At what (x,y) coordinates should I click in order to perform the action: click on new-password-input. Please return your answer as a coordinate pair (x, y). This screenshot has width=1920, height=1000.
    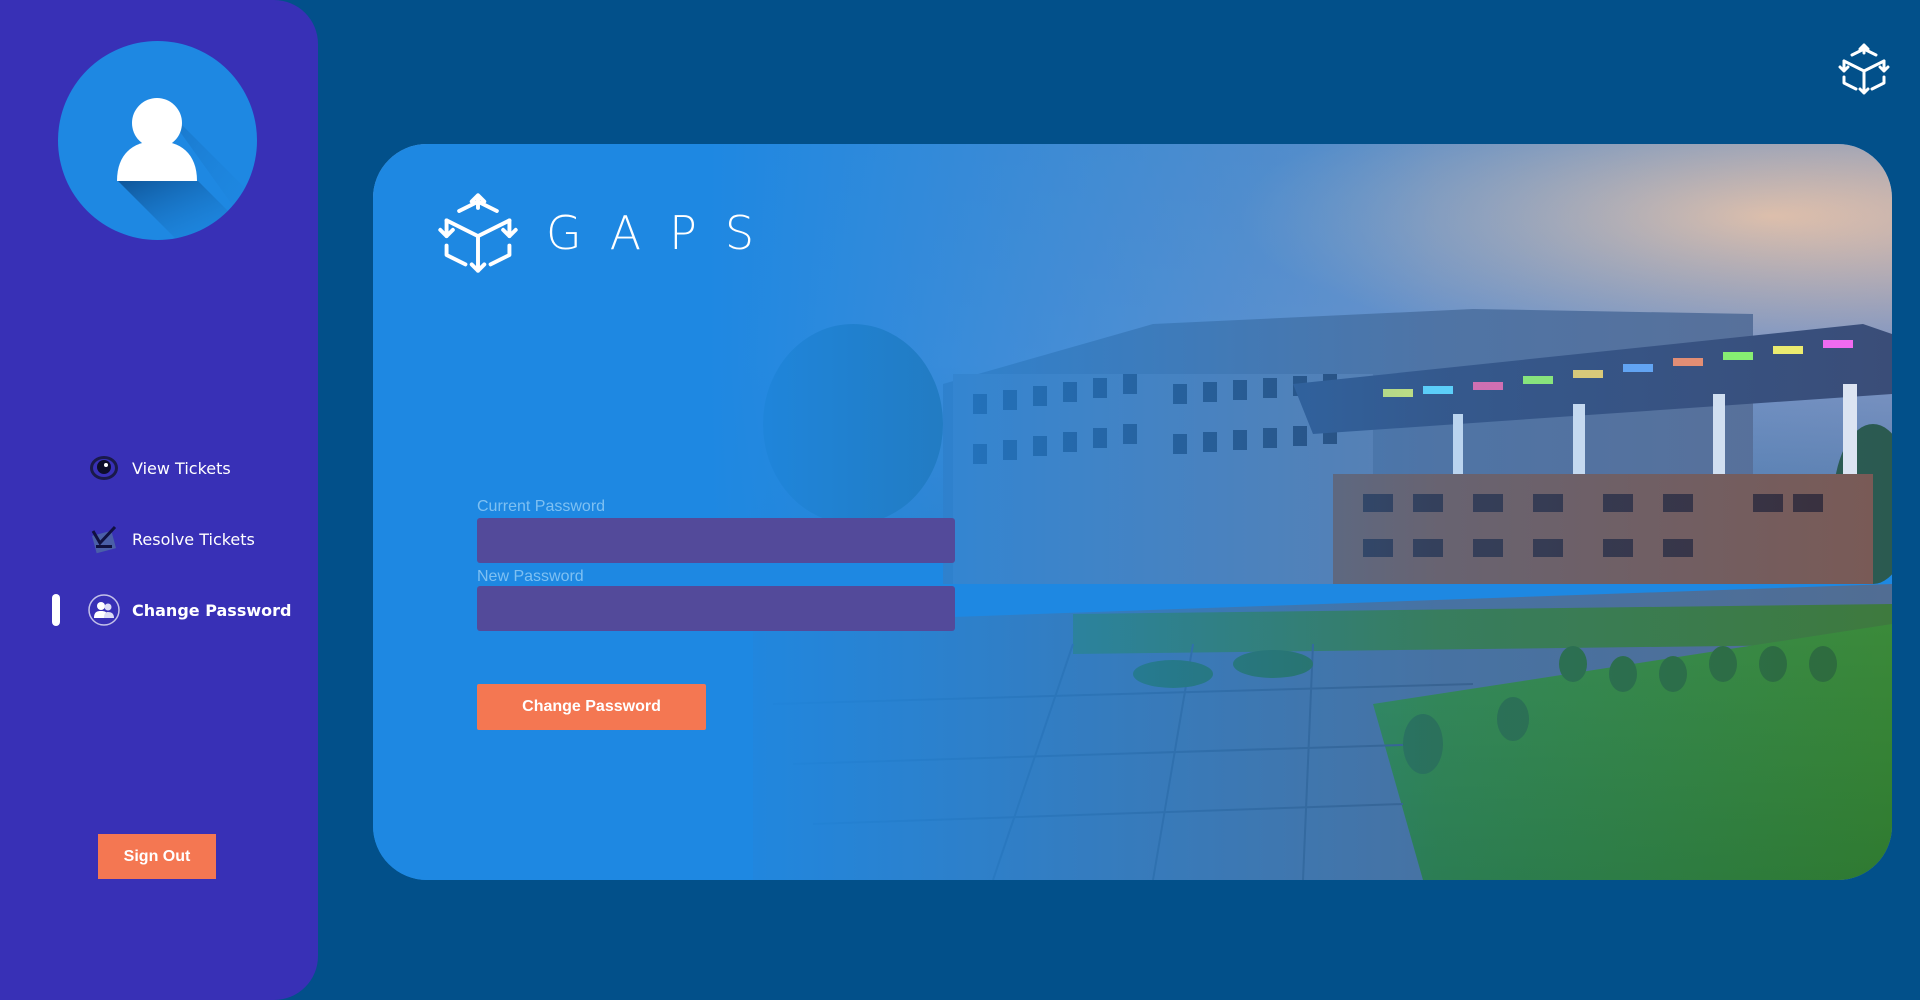
    Looking at the image, I should click on (716, 608).